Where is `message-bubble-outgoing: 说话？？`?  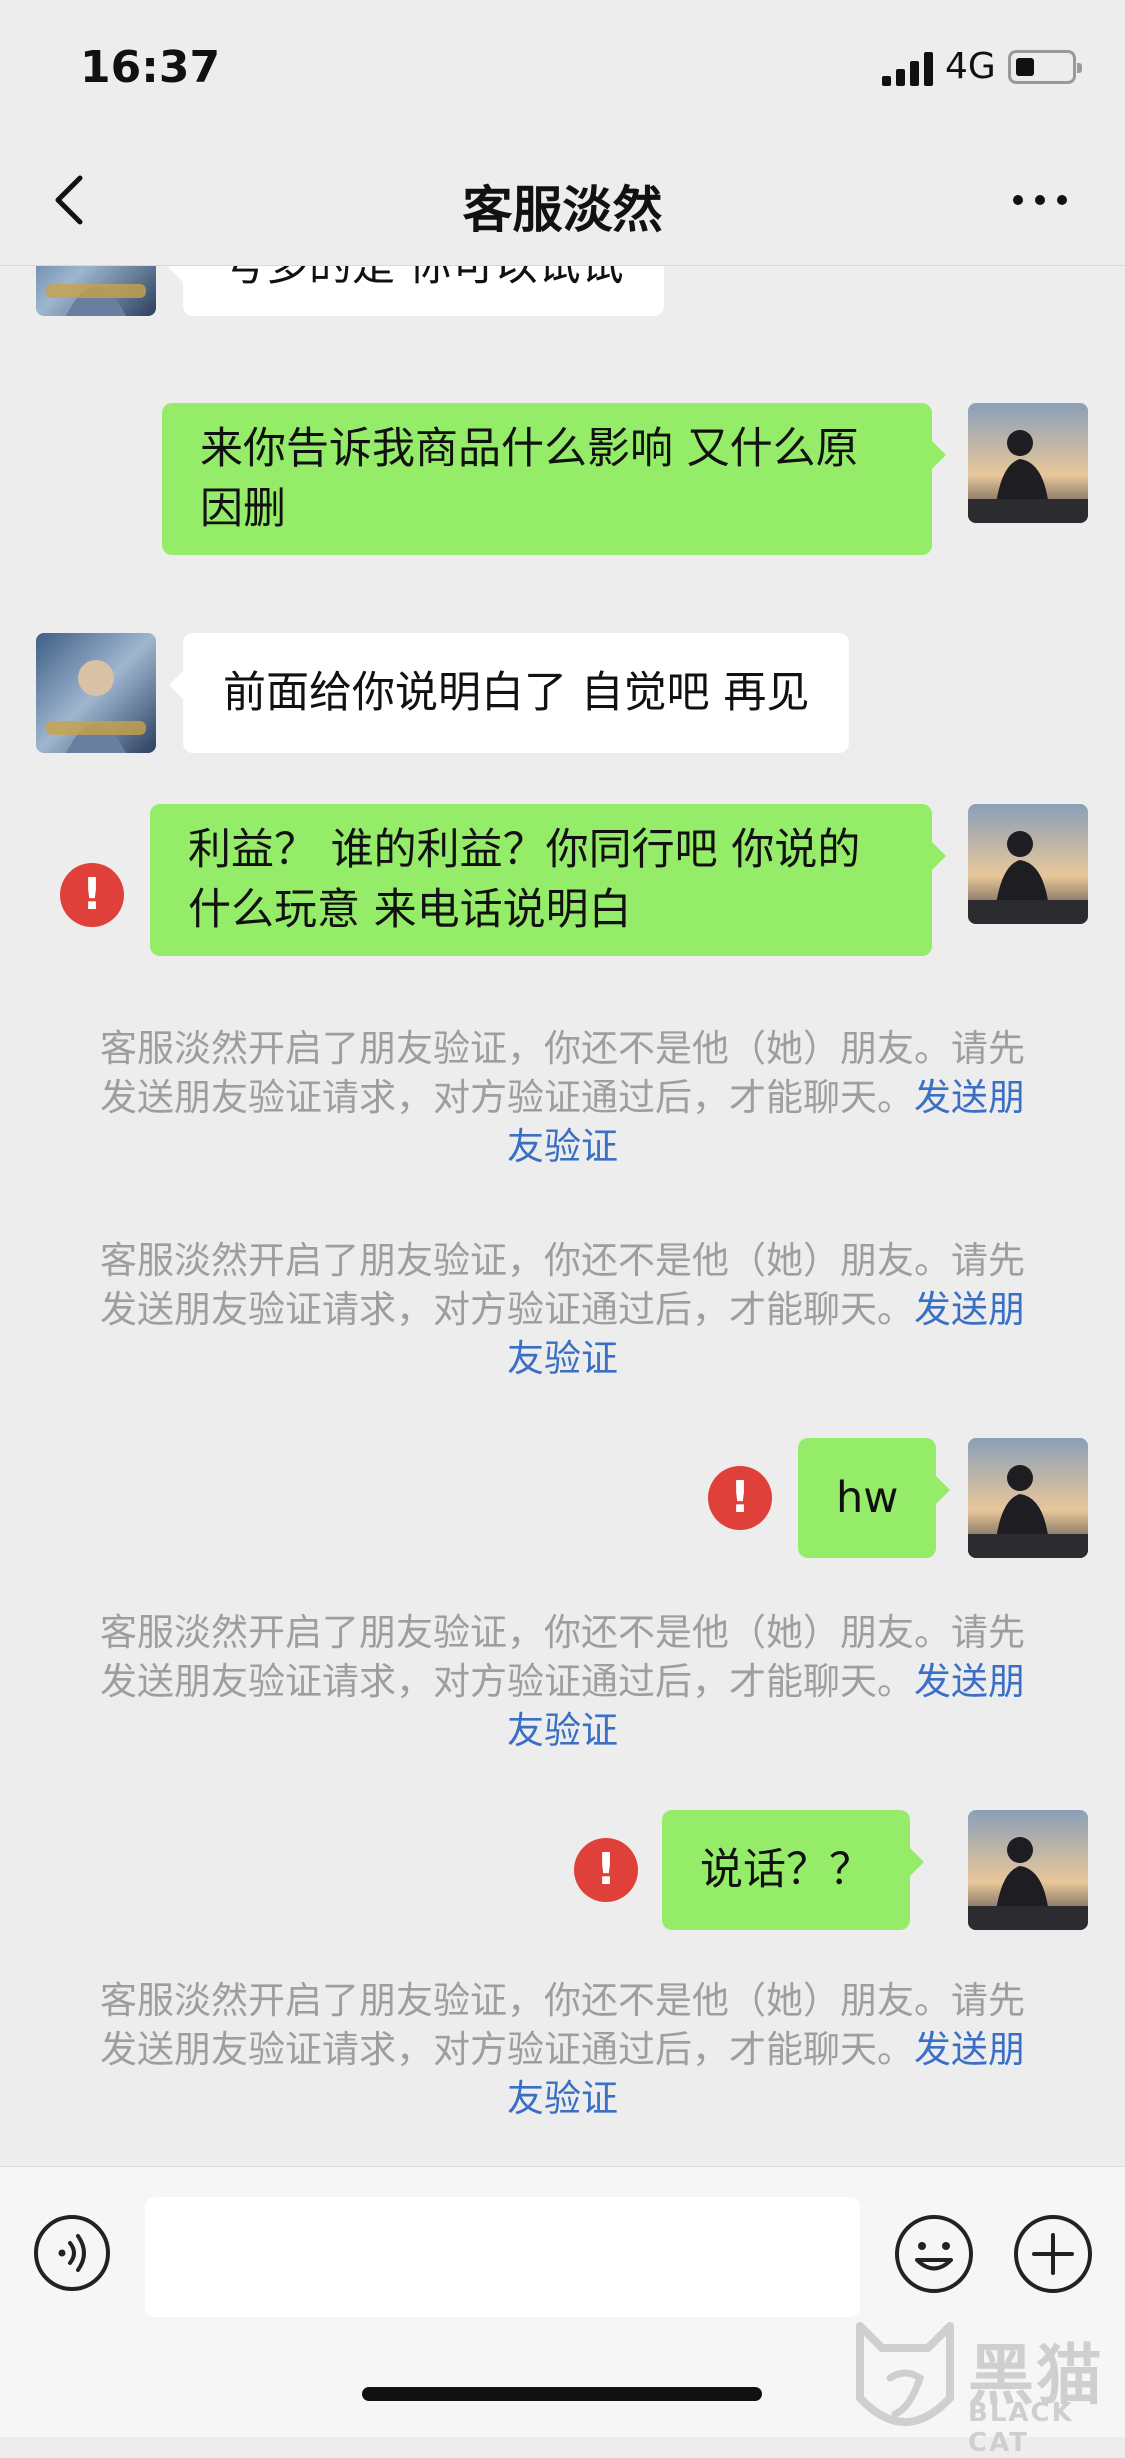
message-bubble-outgoing: 说话？？ is located at coordinates (793, 1870).